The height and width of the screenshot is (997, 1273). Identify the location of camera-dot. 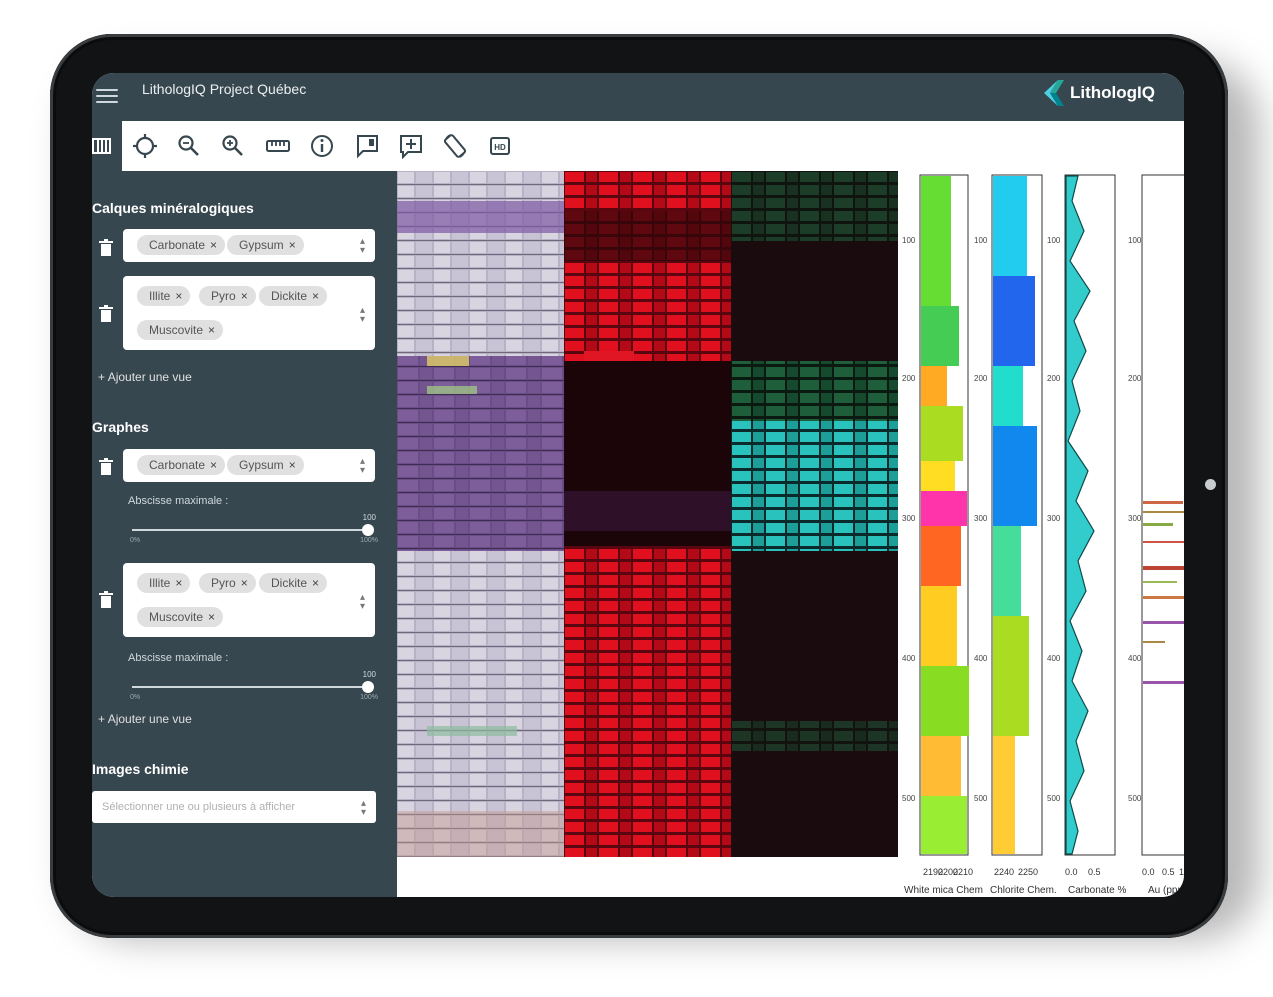
(1210, 484).